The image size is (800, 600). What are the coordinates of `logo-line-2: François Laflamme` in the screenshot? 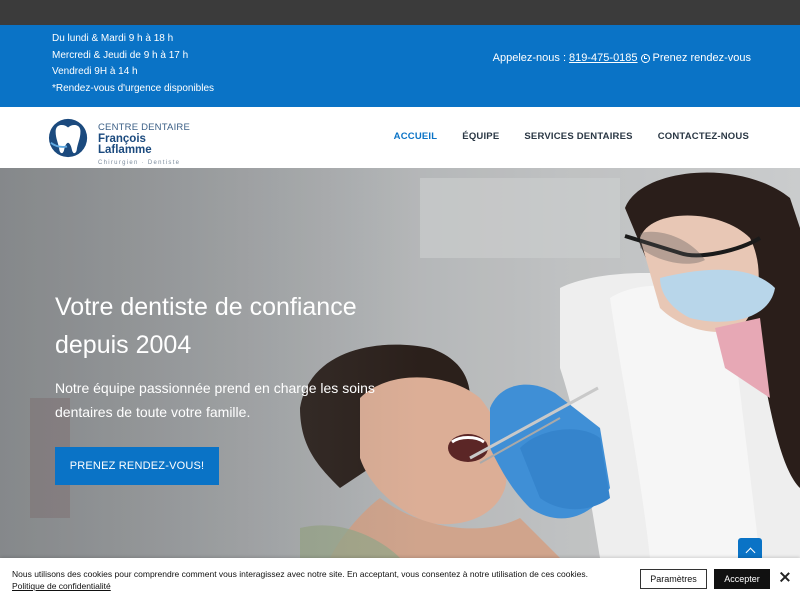 It's located at (124, 144).